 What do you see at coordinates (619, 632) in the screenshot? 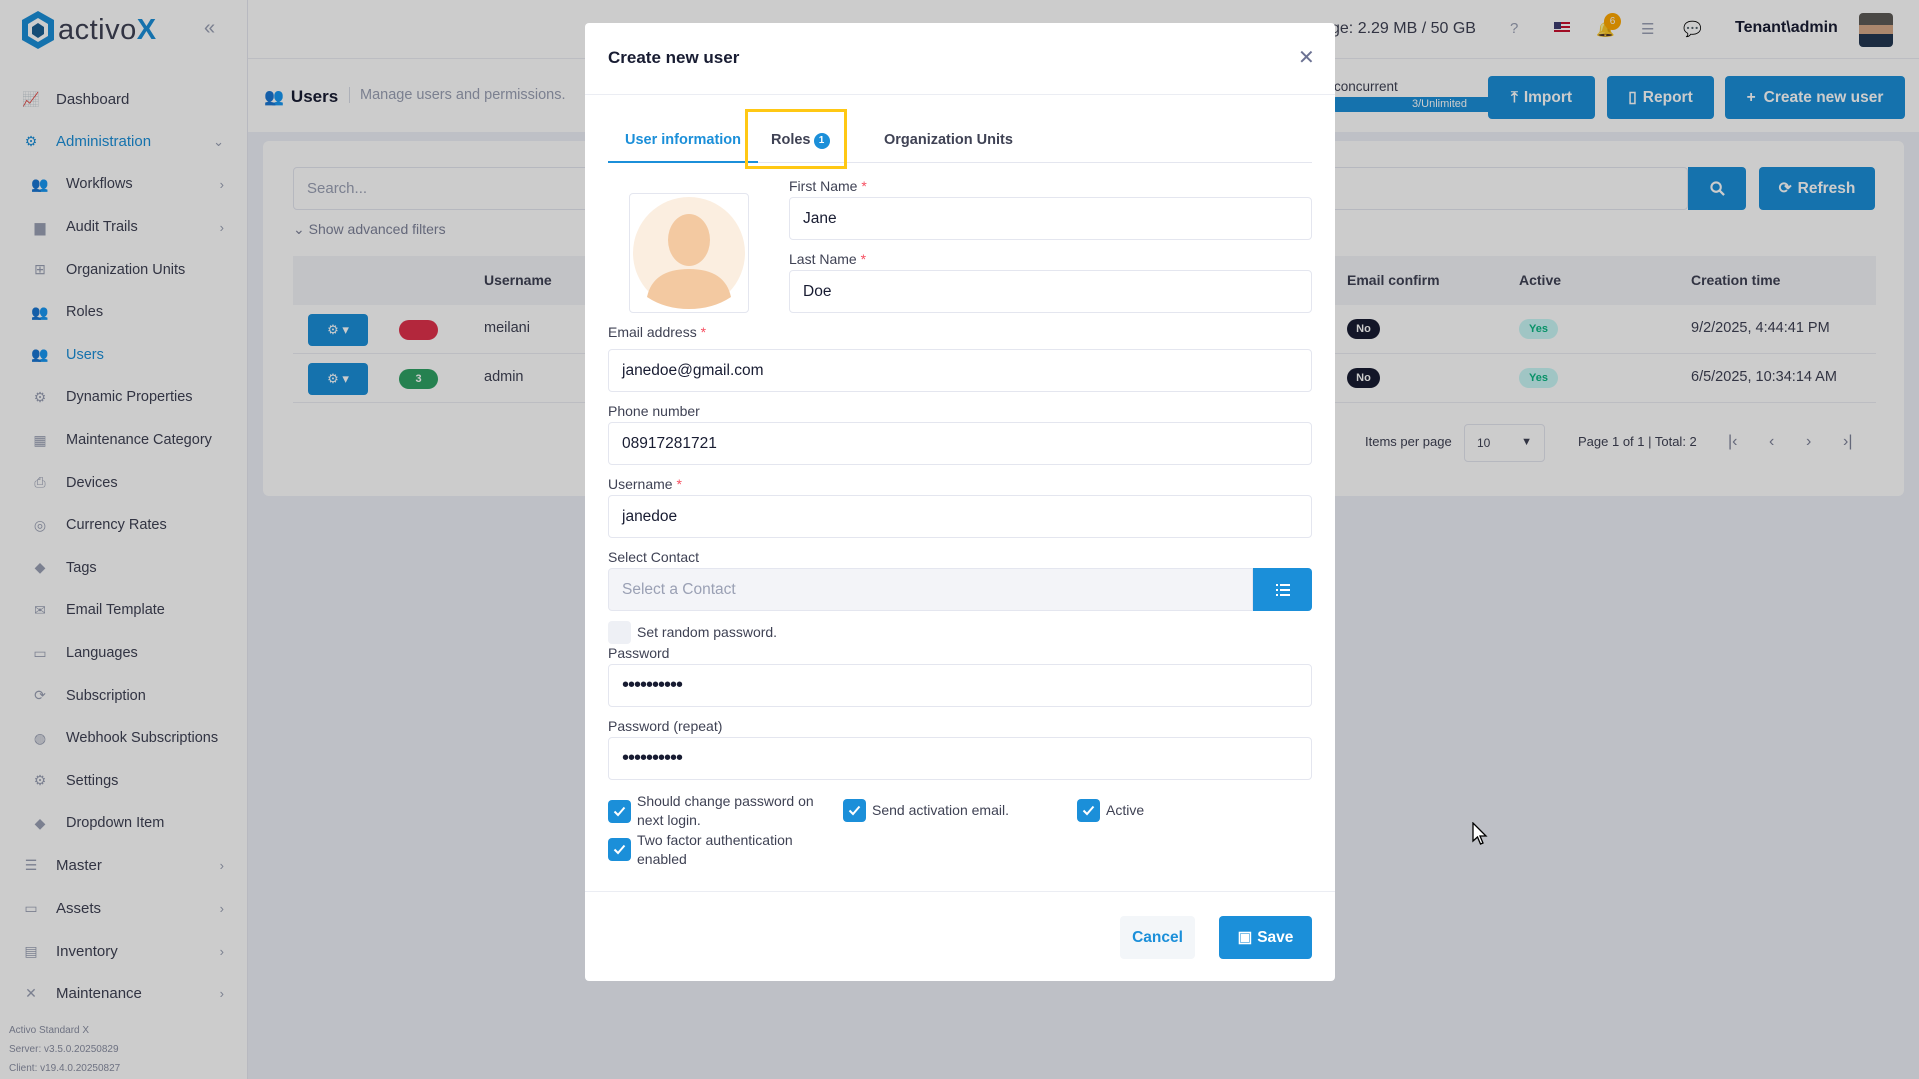
I see `random-password-checkbox` at bounding box center [619, 632].